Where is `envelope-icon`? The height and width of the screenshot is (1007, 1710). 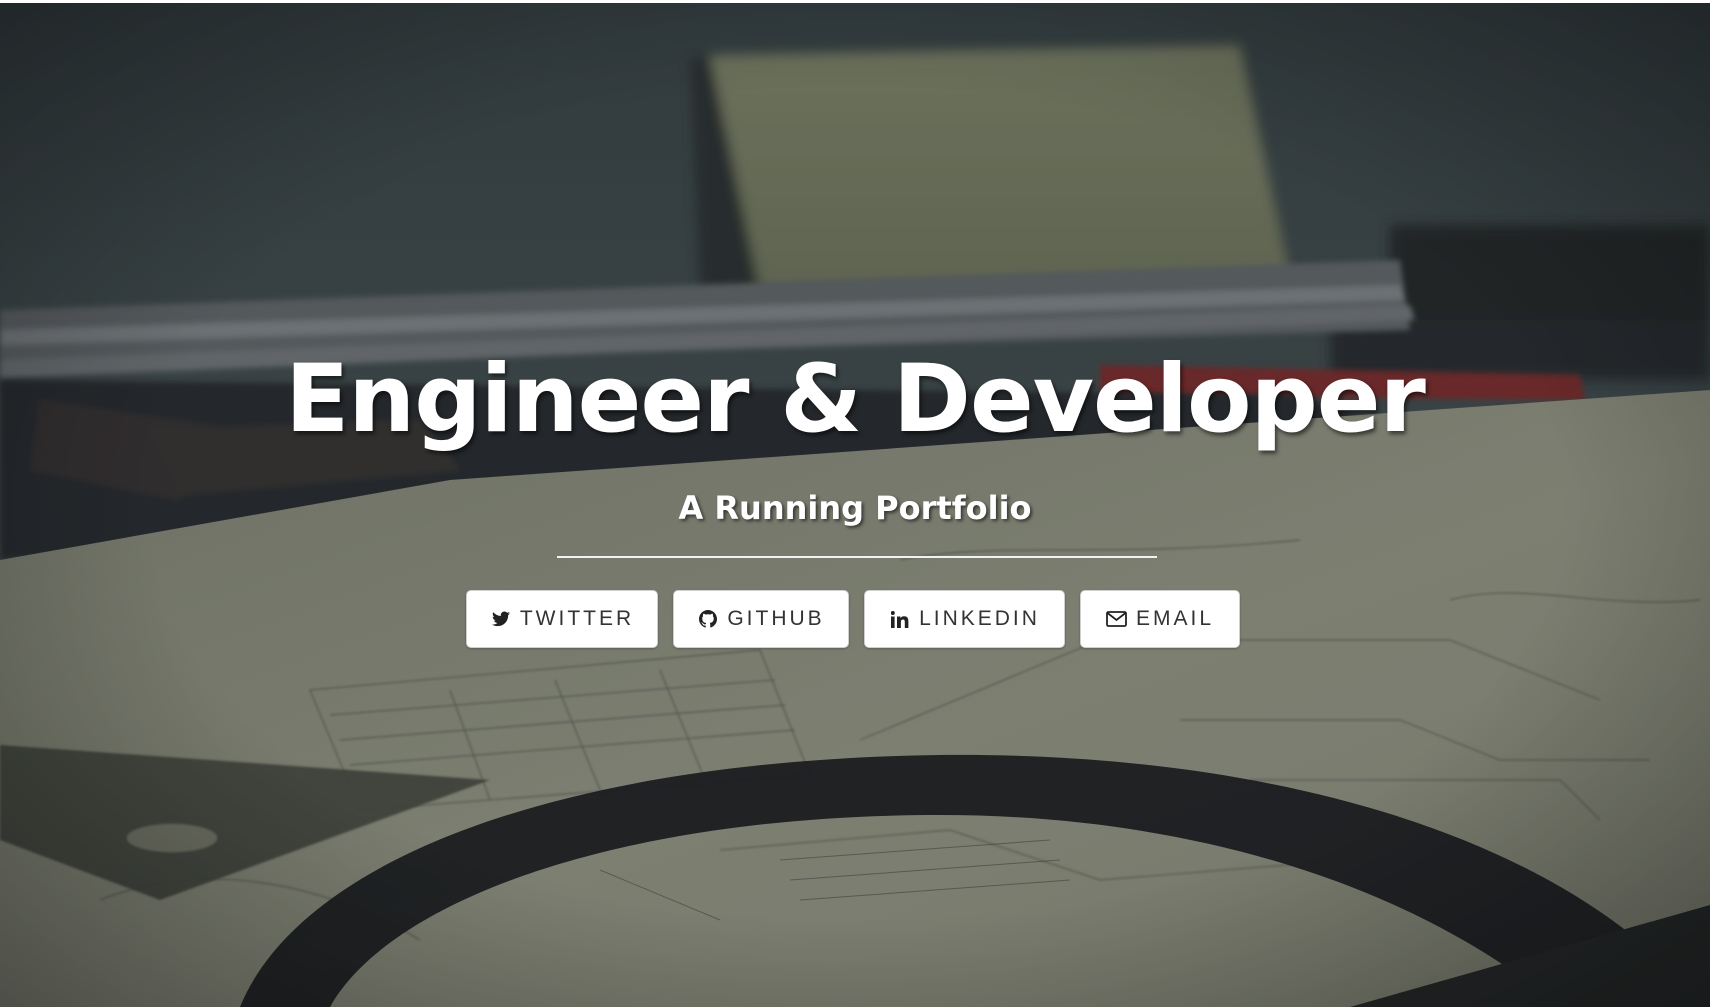
envelope-icon is located at coordinates (1117, 619).